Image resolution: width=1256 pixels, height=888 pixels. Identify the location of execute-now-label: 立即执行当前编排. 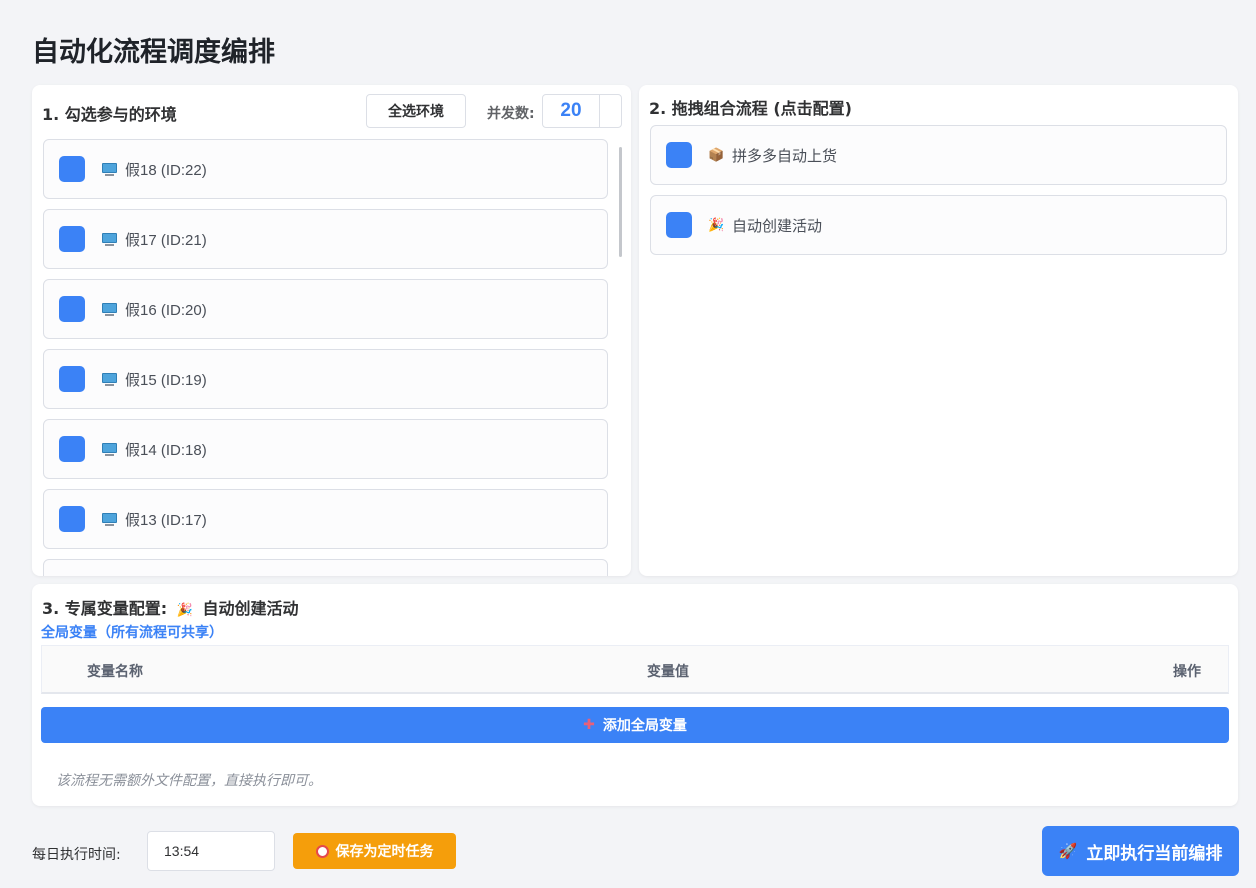
(1154, 853).